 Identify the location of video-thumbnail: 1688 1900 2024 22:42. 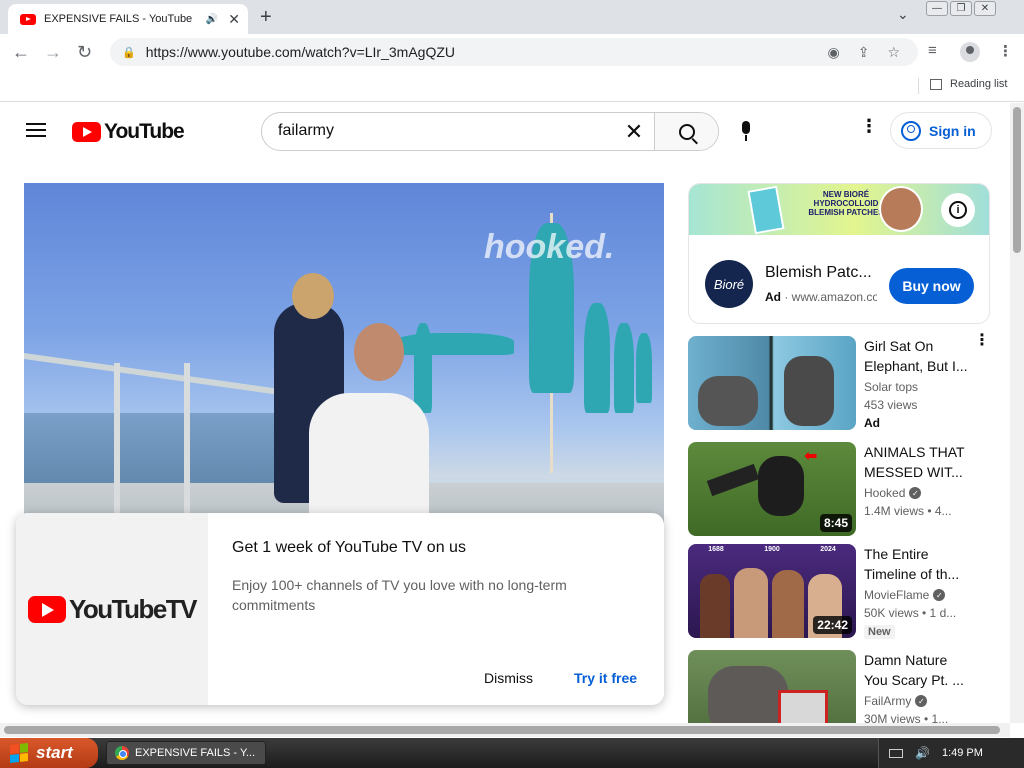
(772, 591).